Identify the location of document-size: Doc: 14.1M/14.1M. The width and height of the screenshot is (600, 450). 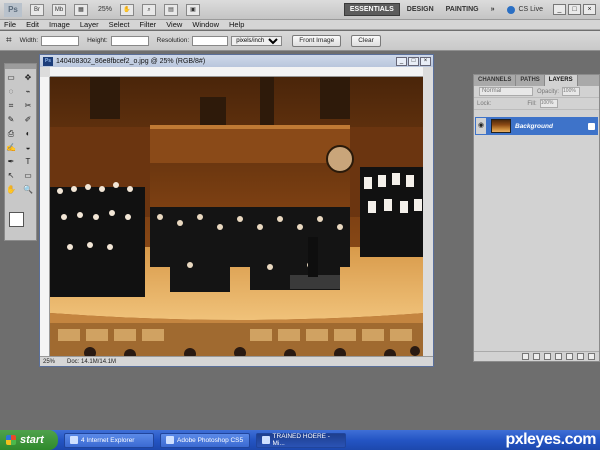
(91, 362).